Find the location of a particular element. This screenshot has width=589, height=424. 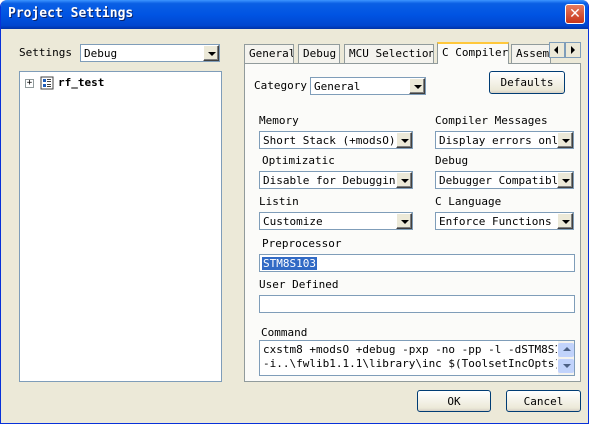

command-scrollbar is located at coordinates (566, 358).